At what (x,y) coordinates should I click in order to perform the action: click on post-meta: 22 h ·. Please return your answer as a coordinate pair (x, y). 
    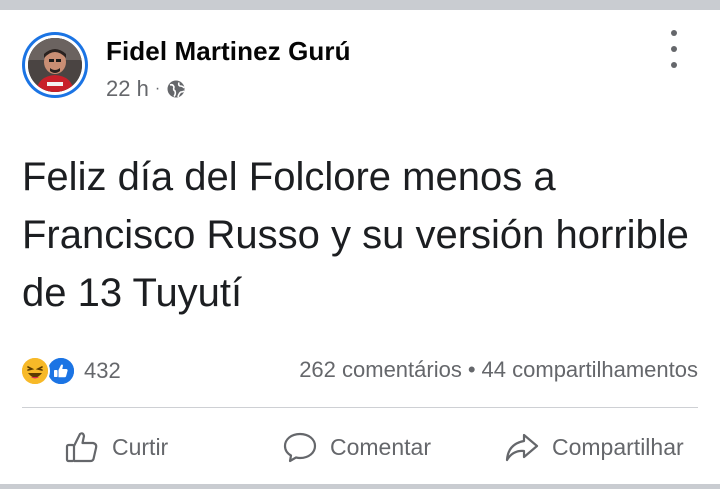
    Looking at the image, I should click on (146, 89).